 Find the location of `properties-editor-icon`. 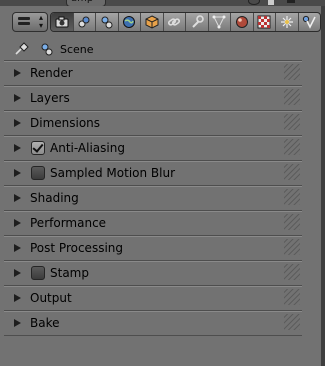

properties-editor-icon is located at coordinates (24, 22).